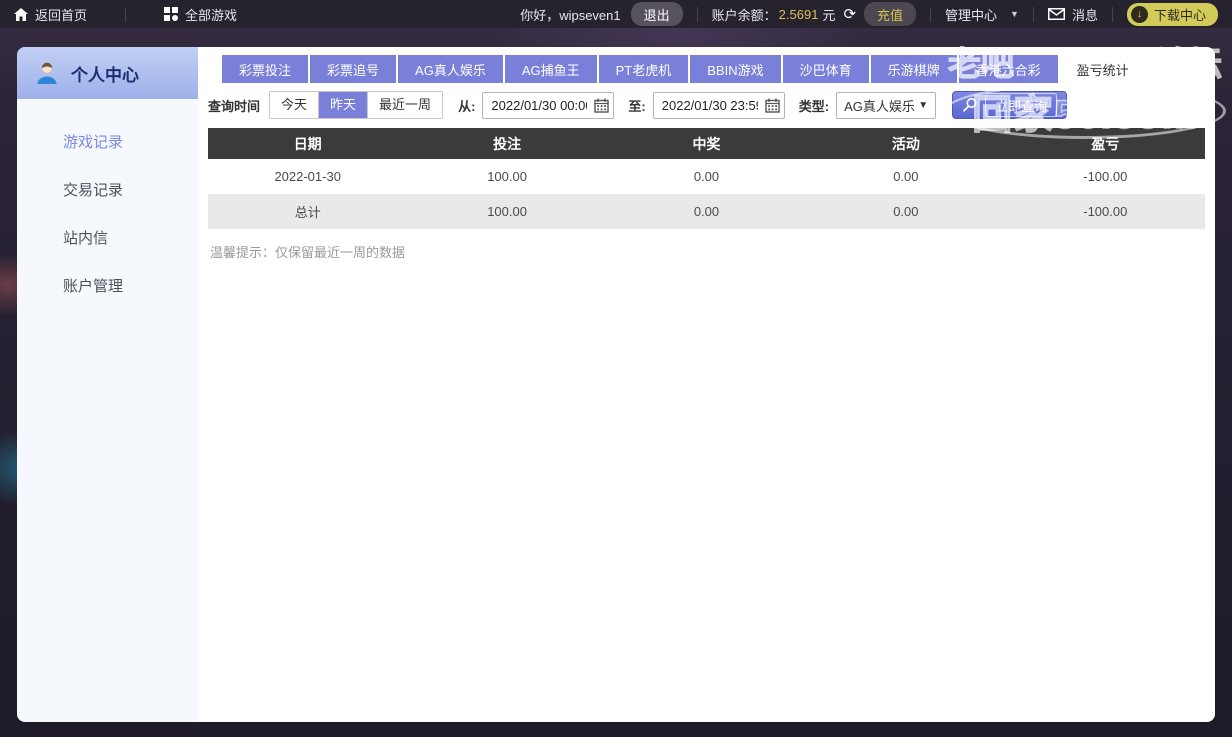 This screenshot has height=737, width=1232. I want to click on col-bet: 投注, so click(507, 143).